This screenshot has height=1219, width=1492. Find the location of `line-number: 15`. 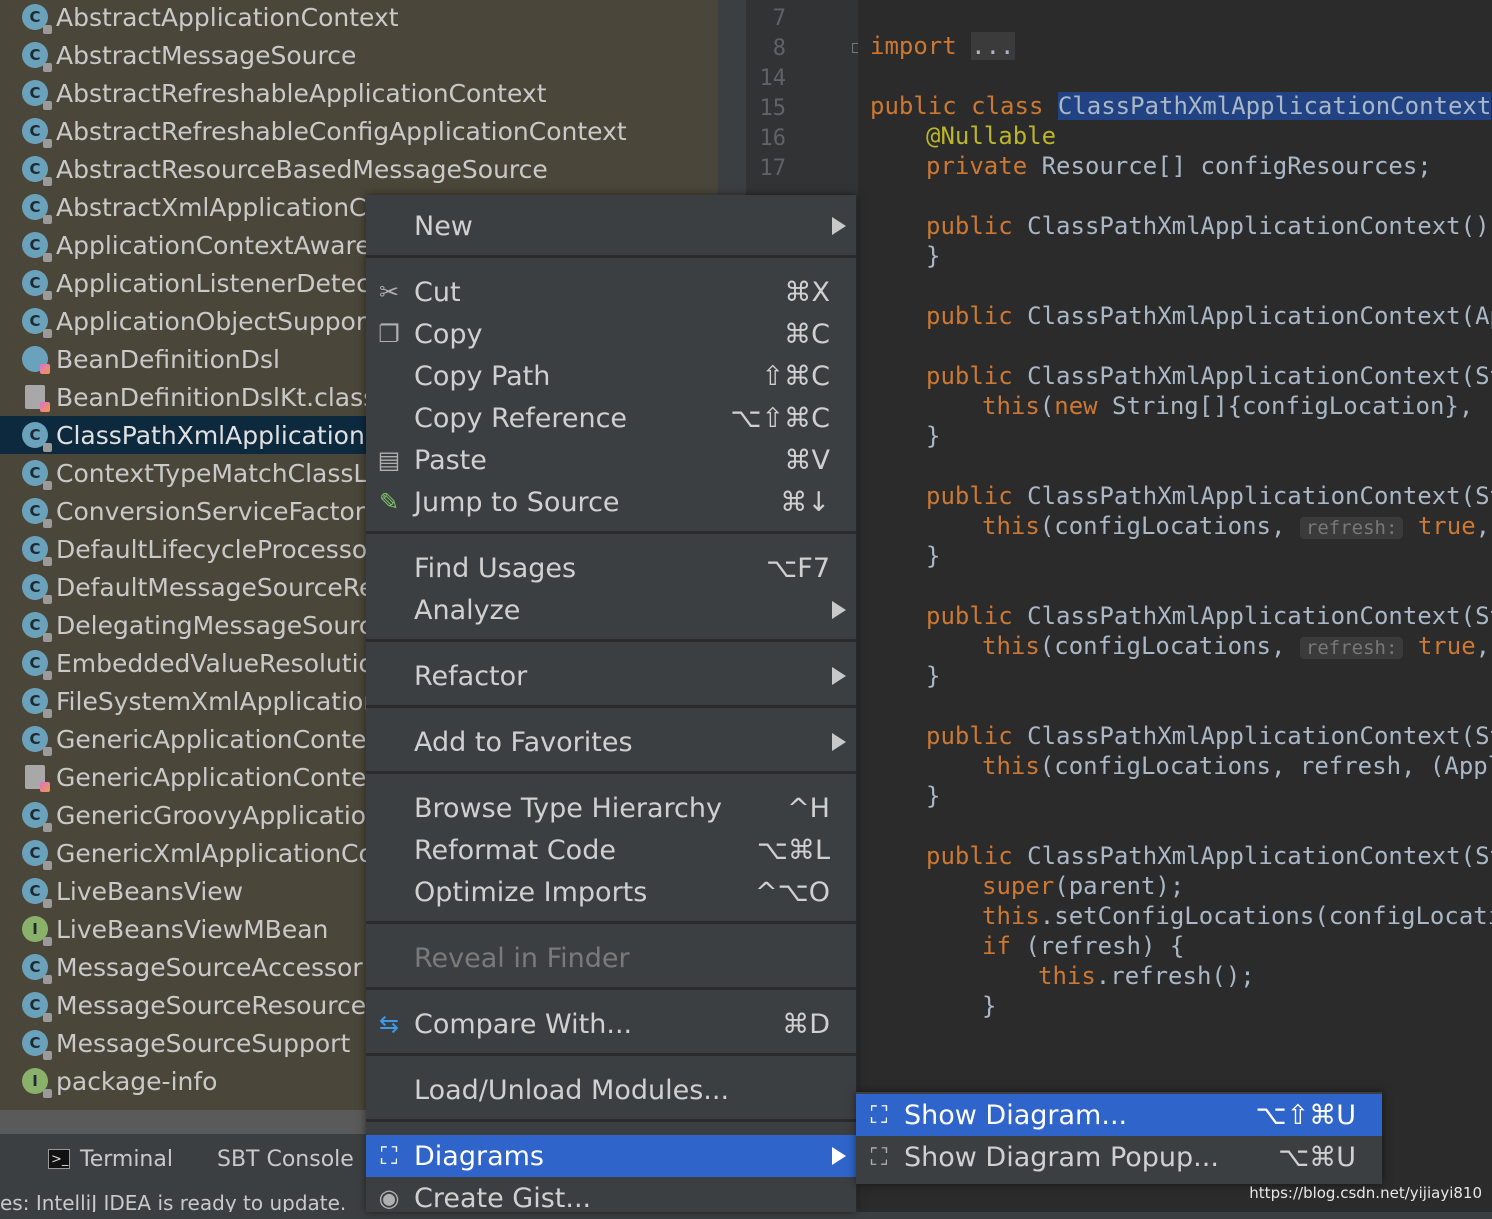

line-number: 15 is located at coordinates (773, 108).